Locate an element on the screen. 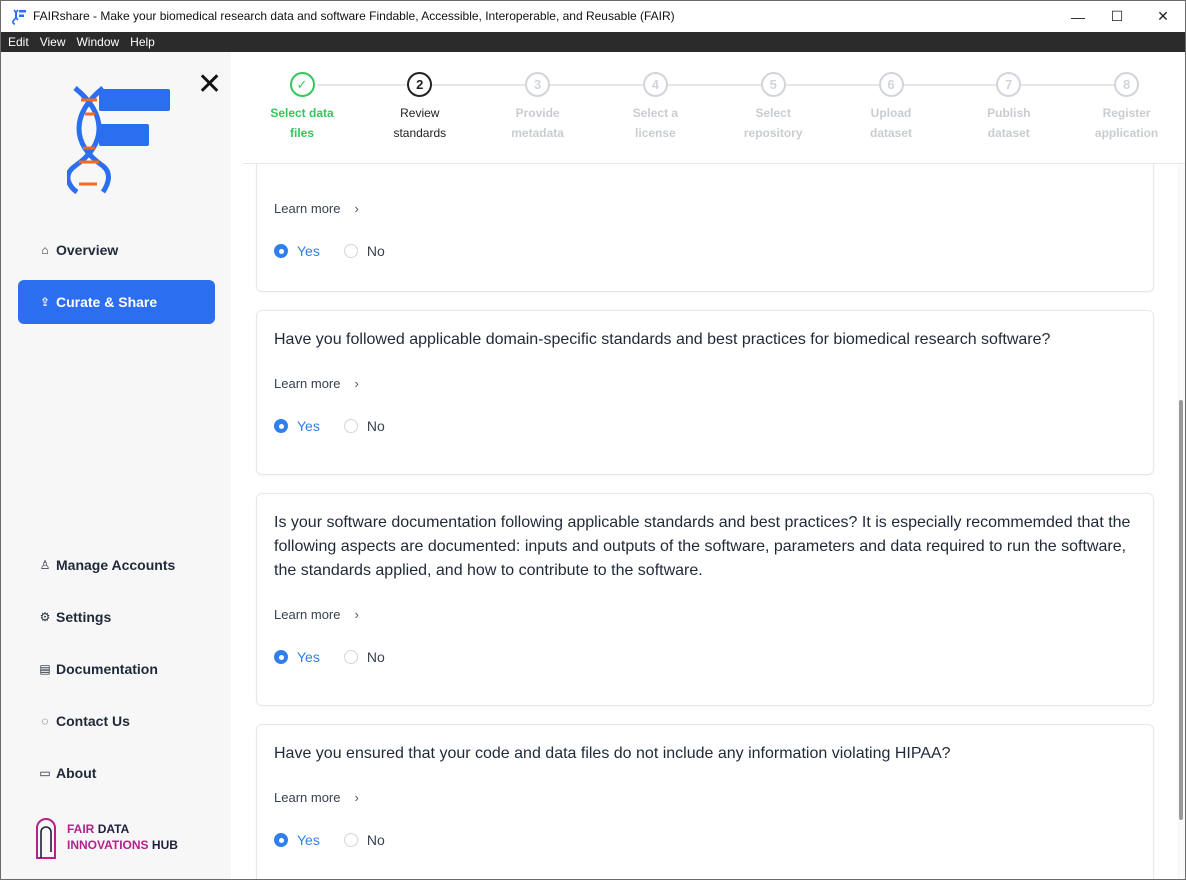 The image size is (1186, 880). close-icon: ✕ is located at coordinates (1163, 16).